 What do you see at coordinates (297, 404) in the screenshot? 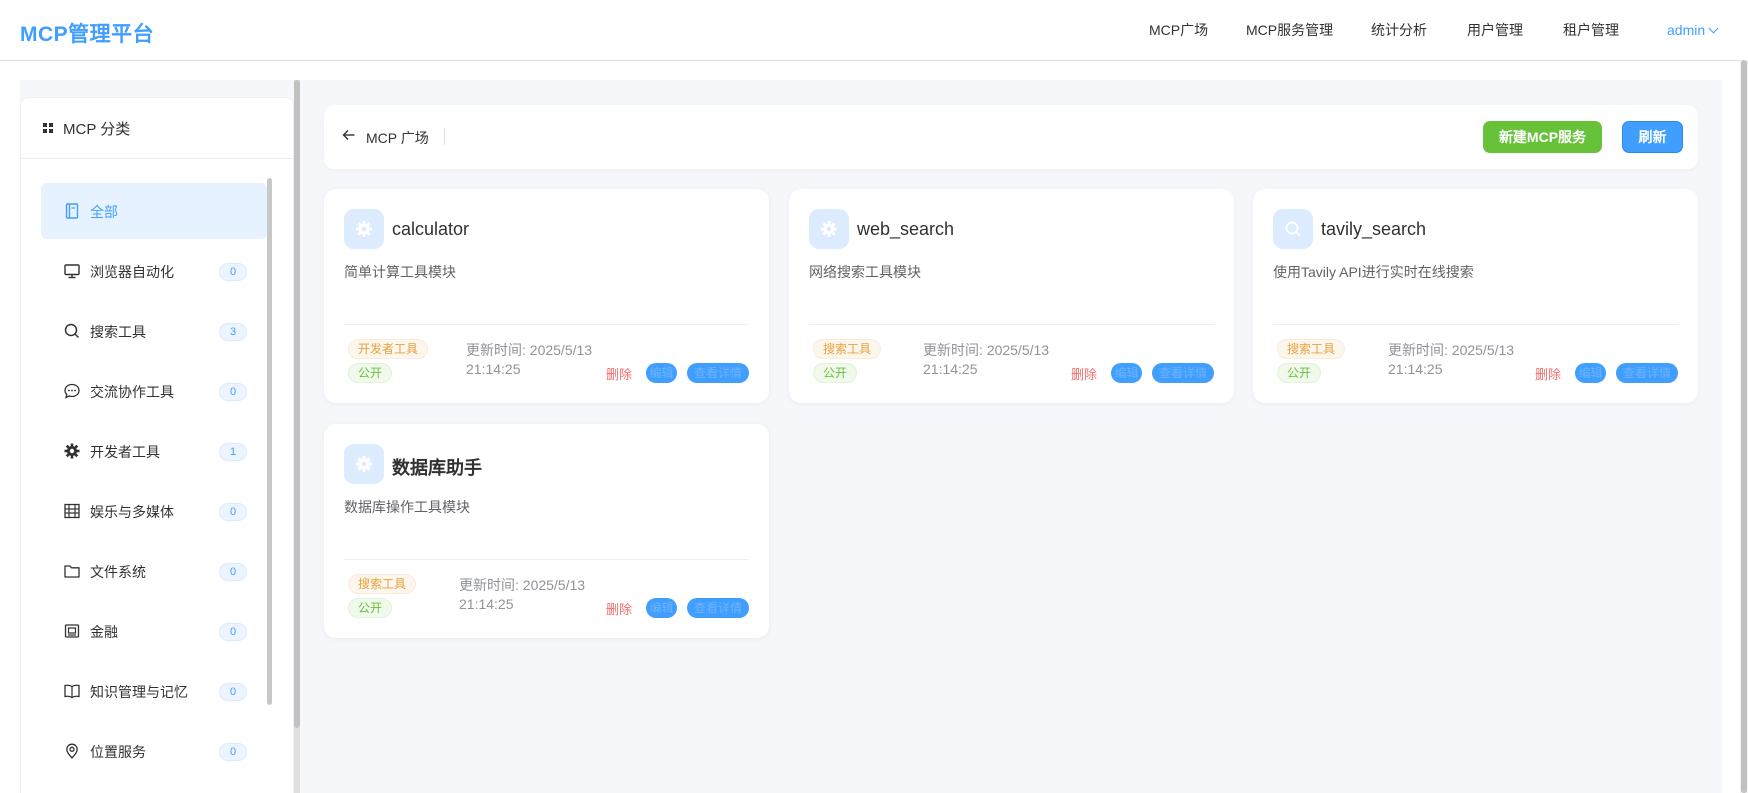
I see `sidebar-outer-scrollbar-thumb` at bounding box center [297, 404].